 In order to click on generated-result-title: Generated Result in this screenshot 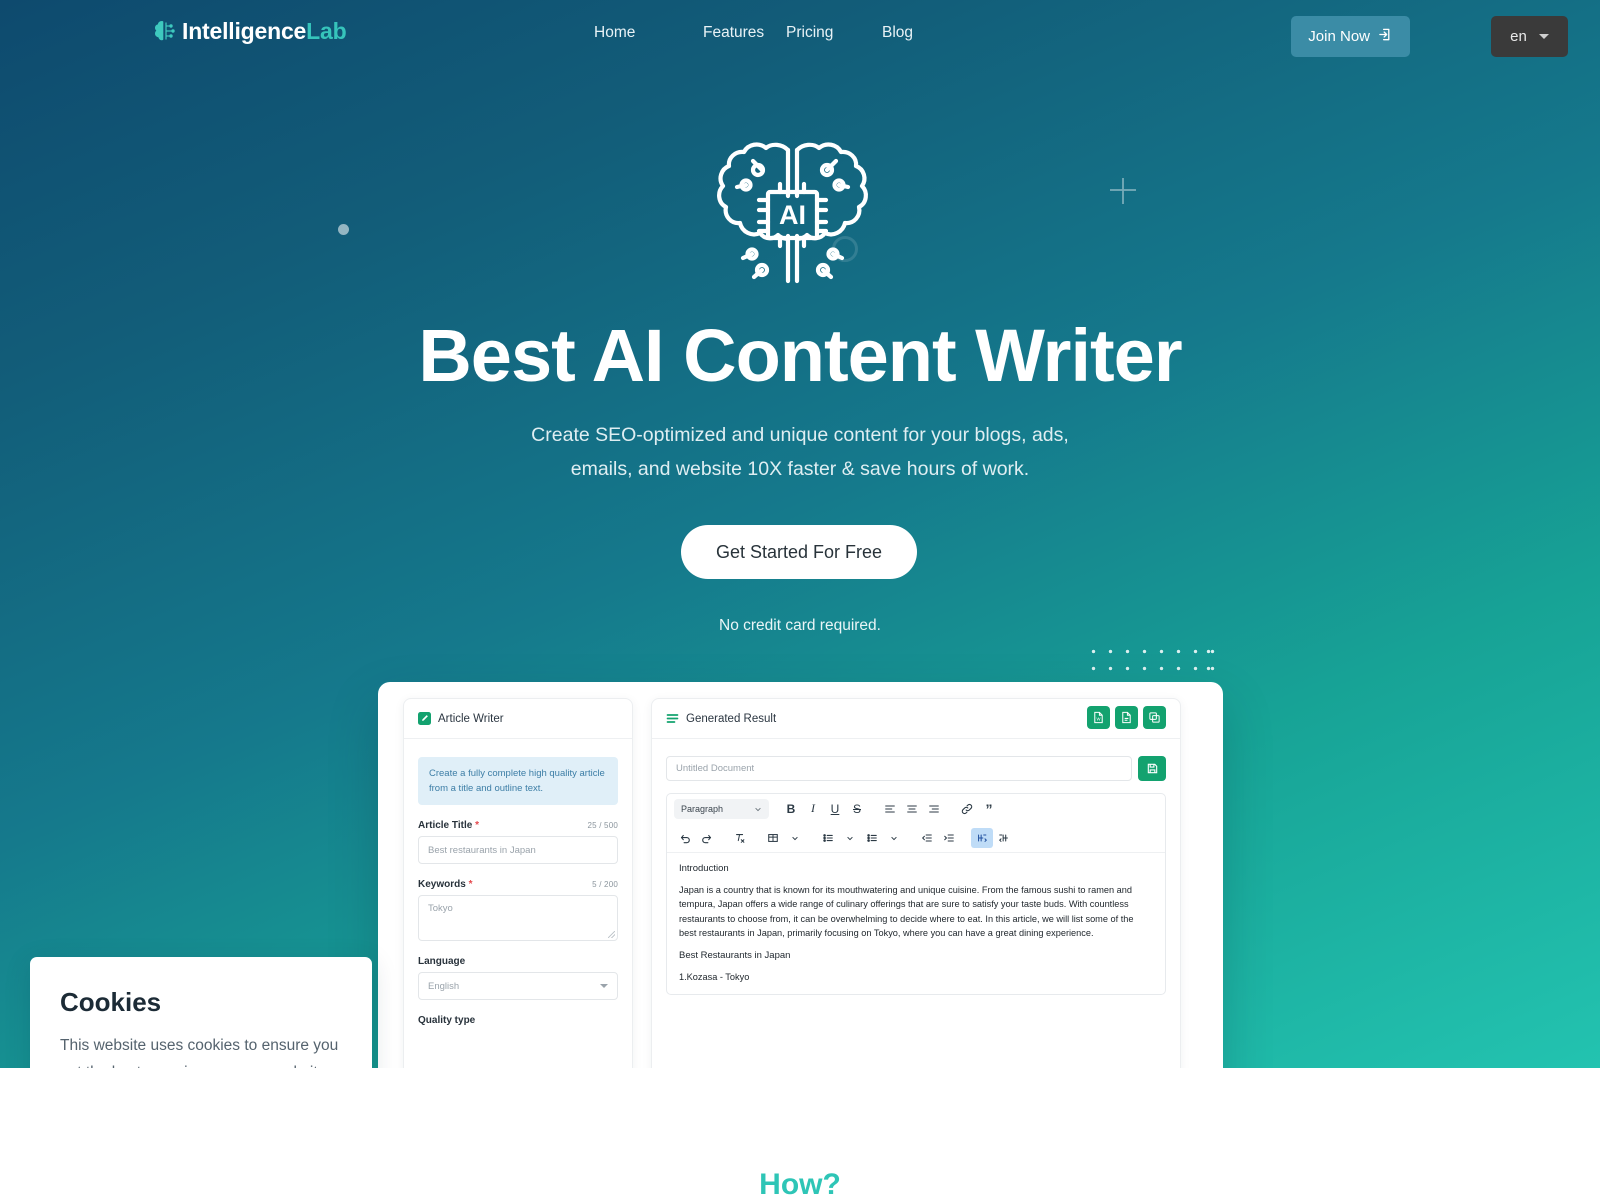, I will do `click(731, 718)`.